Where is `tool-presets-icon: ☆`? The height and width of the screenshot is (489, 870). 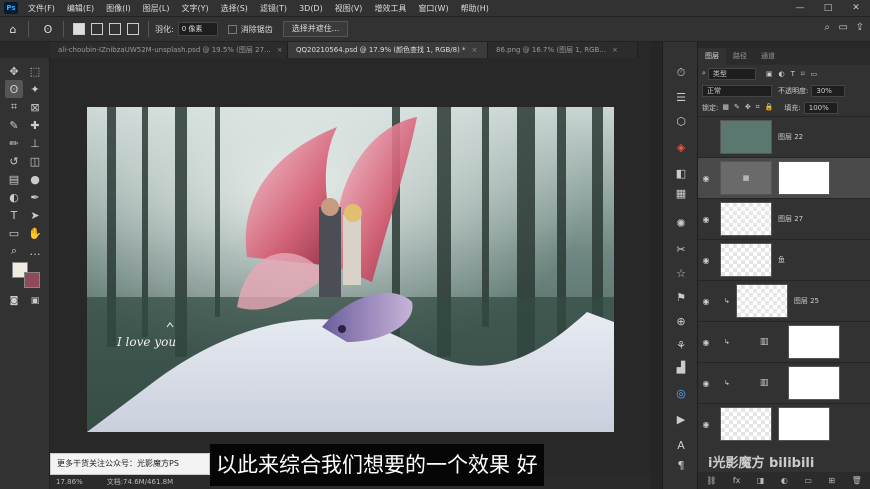
tool-presets-icon: ☆ is located at coordinates (681, 273).